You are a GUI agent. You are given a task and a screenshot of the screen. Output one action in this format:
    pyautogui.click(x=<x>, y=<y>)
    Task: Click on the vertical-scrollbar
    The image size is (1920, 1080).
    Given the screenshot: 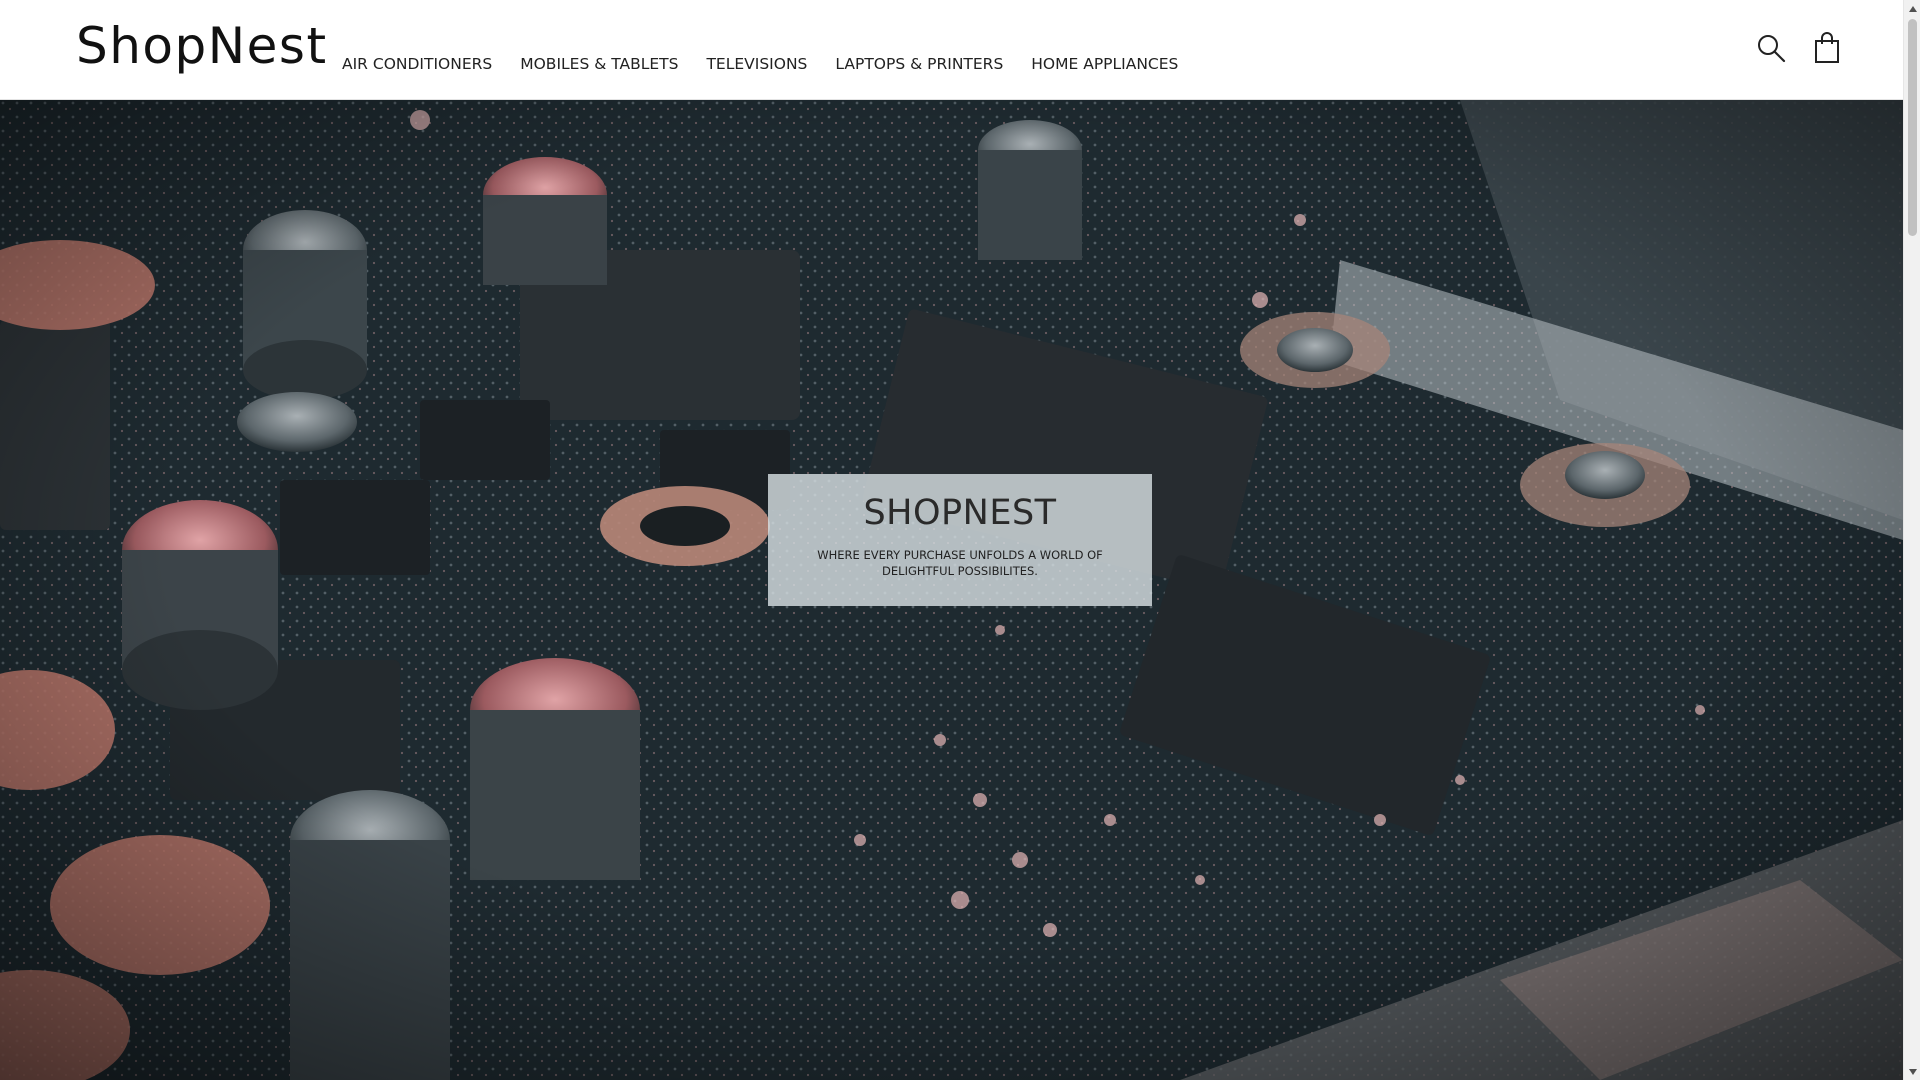 What is the action you would take?
    pyautogui.click(x=1911, y=540)
    